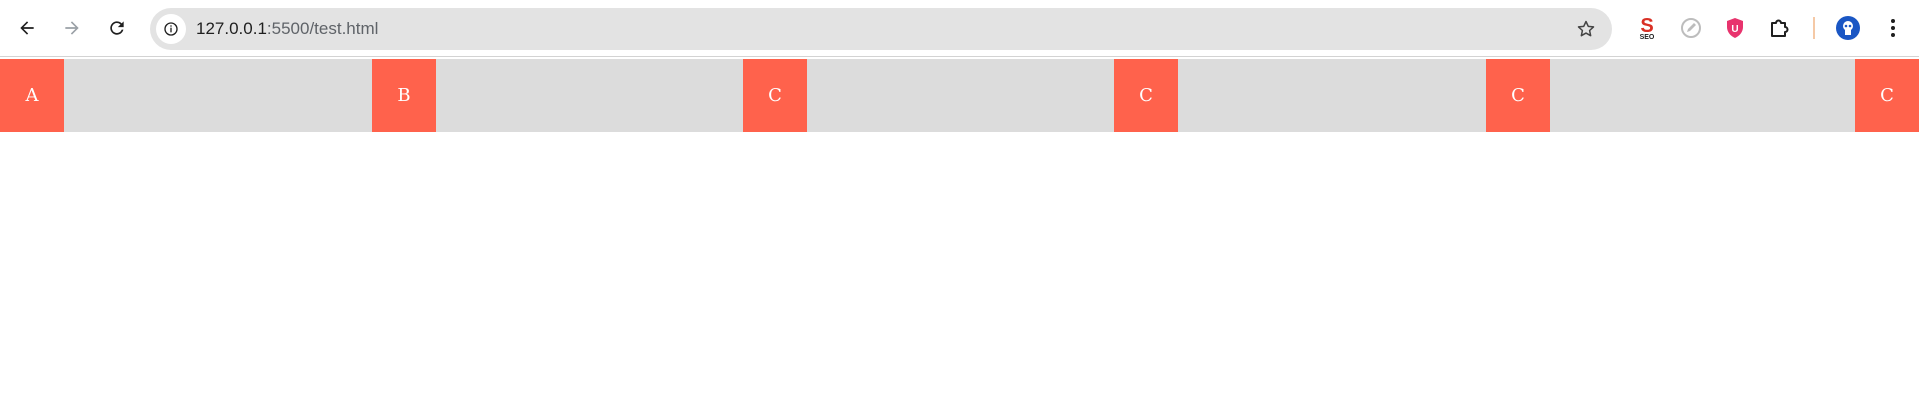 The height and width of the screenshot is (419, 1919). I want to click on bookmark-button, so click(1586, 29).